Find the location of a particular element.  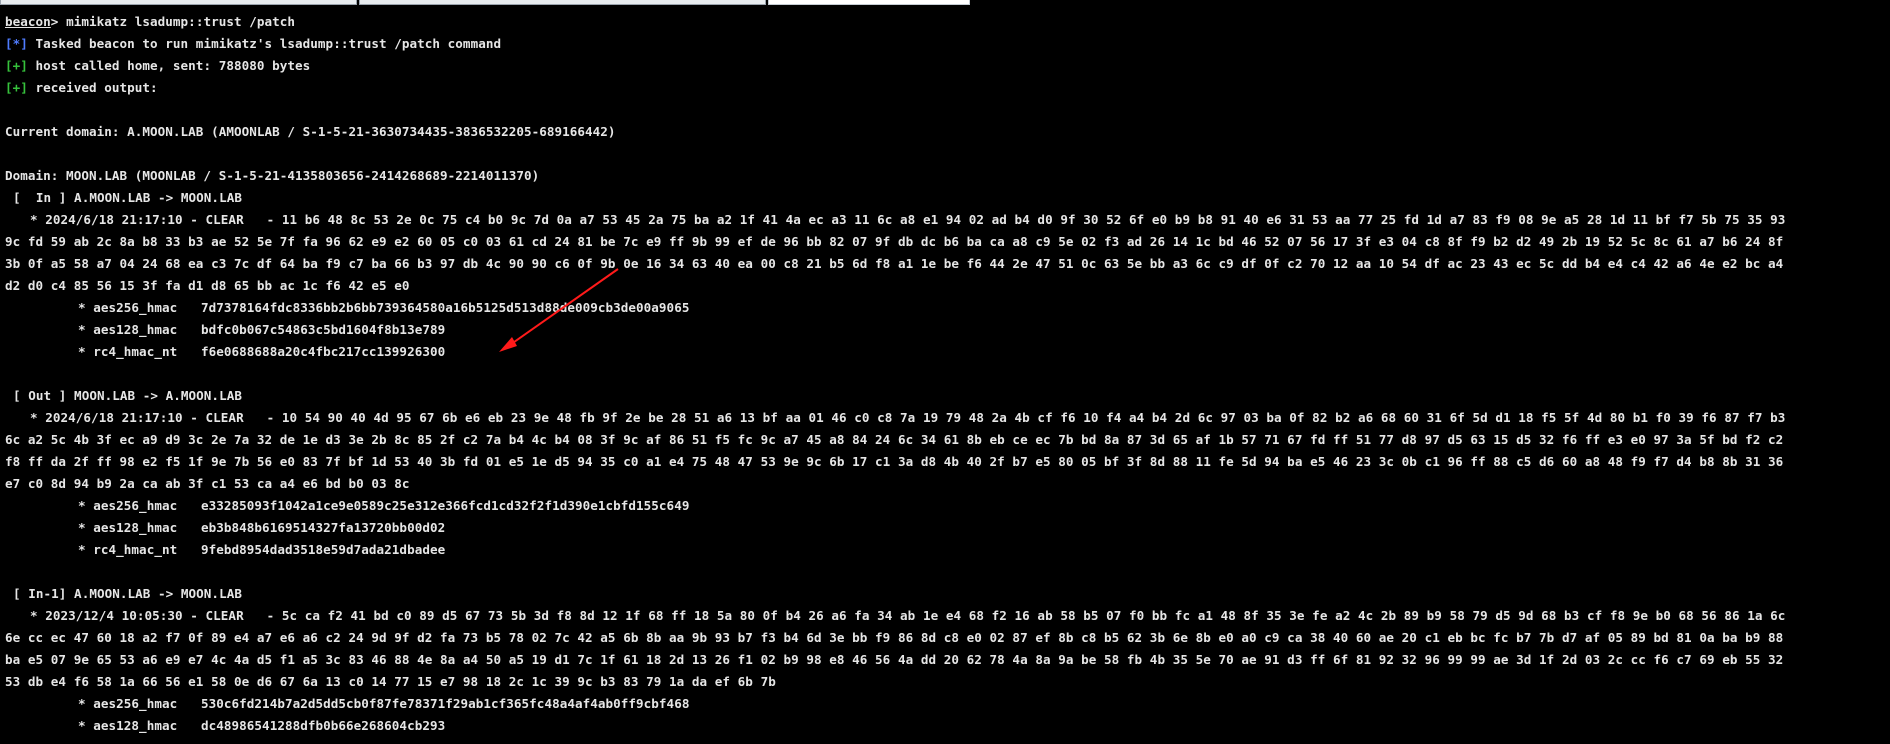

status-text: host called home, sent: 788080 bytes is located at coordinates (169, 65).